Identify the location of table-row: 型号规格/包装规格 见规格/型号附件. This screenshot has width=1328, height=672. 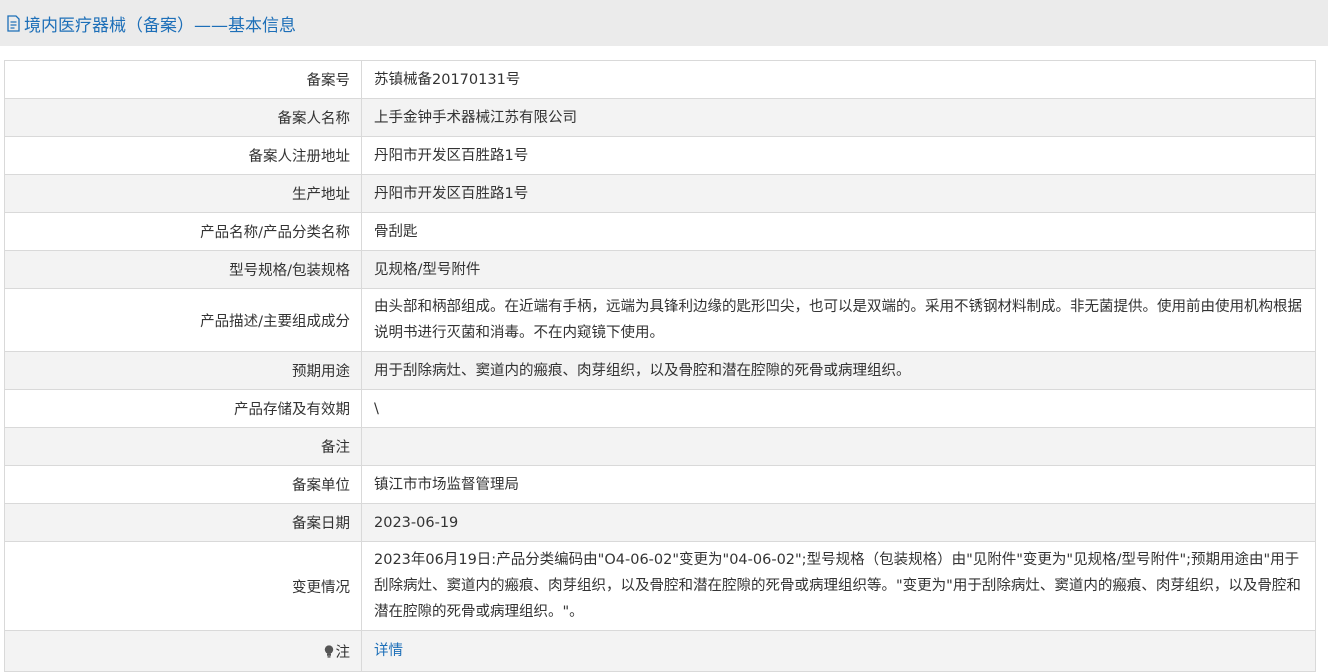
(660, 269).